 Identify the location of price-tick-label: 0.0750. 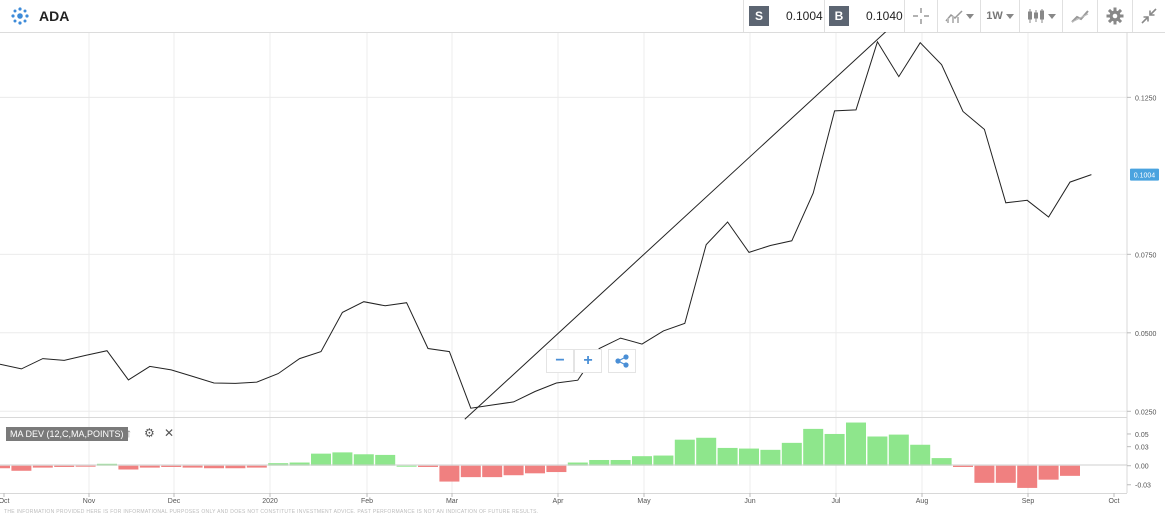
(1146, 255).